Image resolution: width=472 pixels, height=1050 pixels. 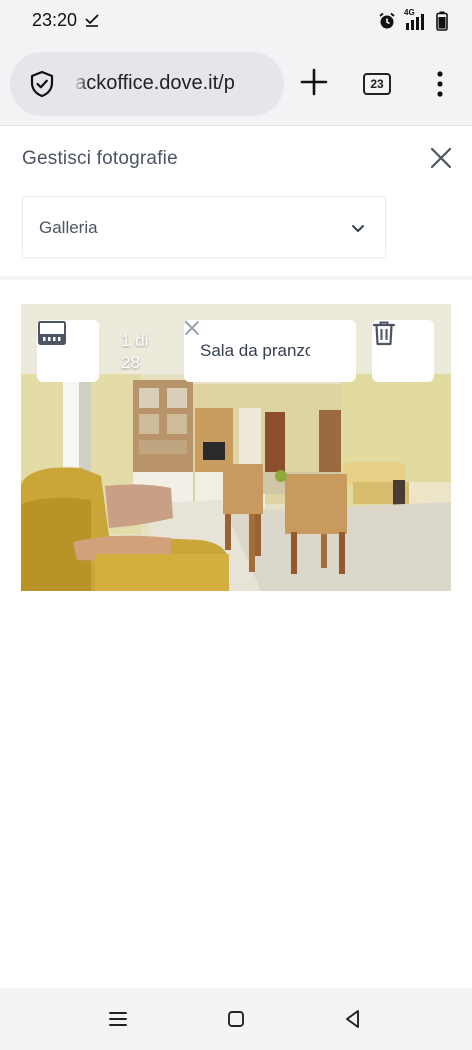 I want to click on more-vert-icon, so click(x=440, y=84).